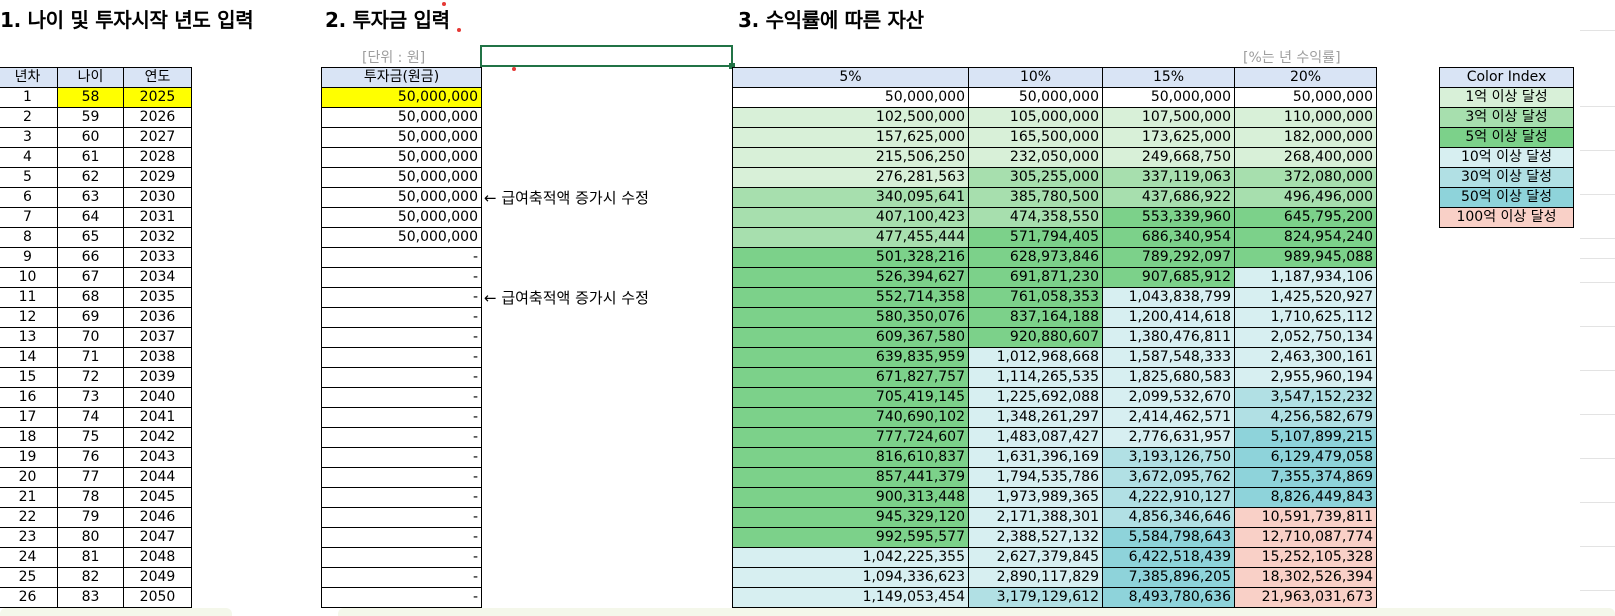  Describe the element at coordinates (29, 157) in the screenshot. I see `age-table-cell: 4` at that location.